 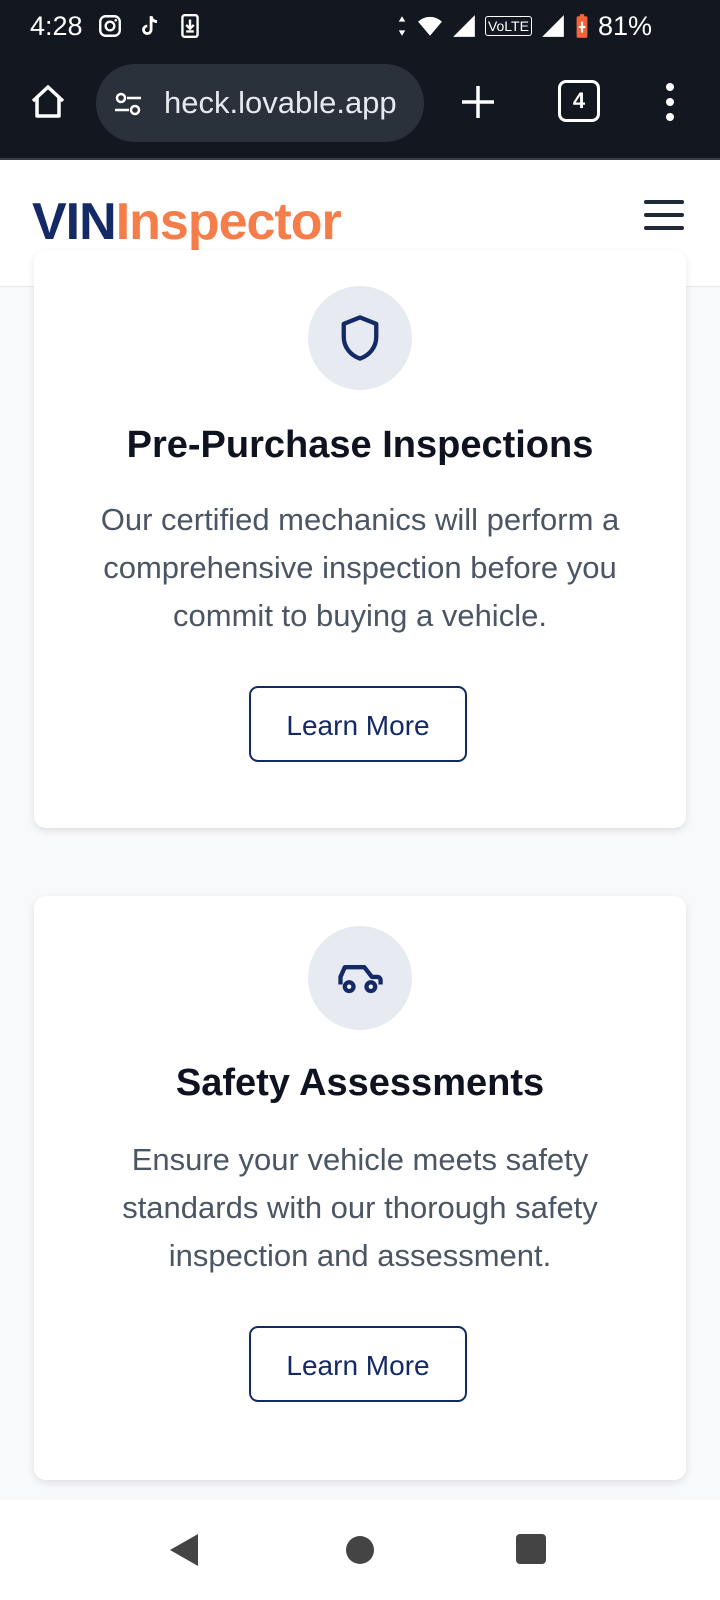 I want to click on status-time: 4:28, so click(x=56, y=25).